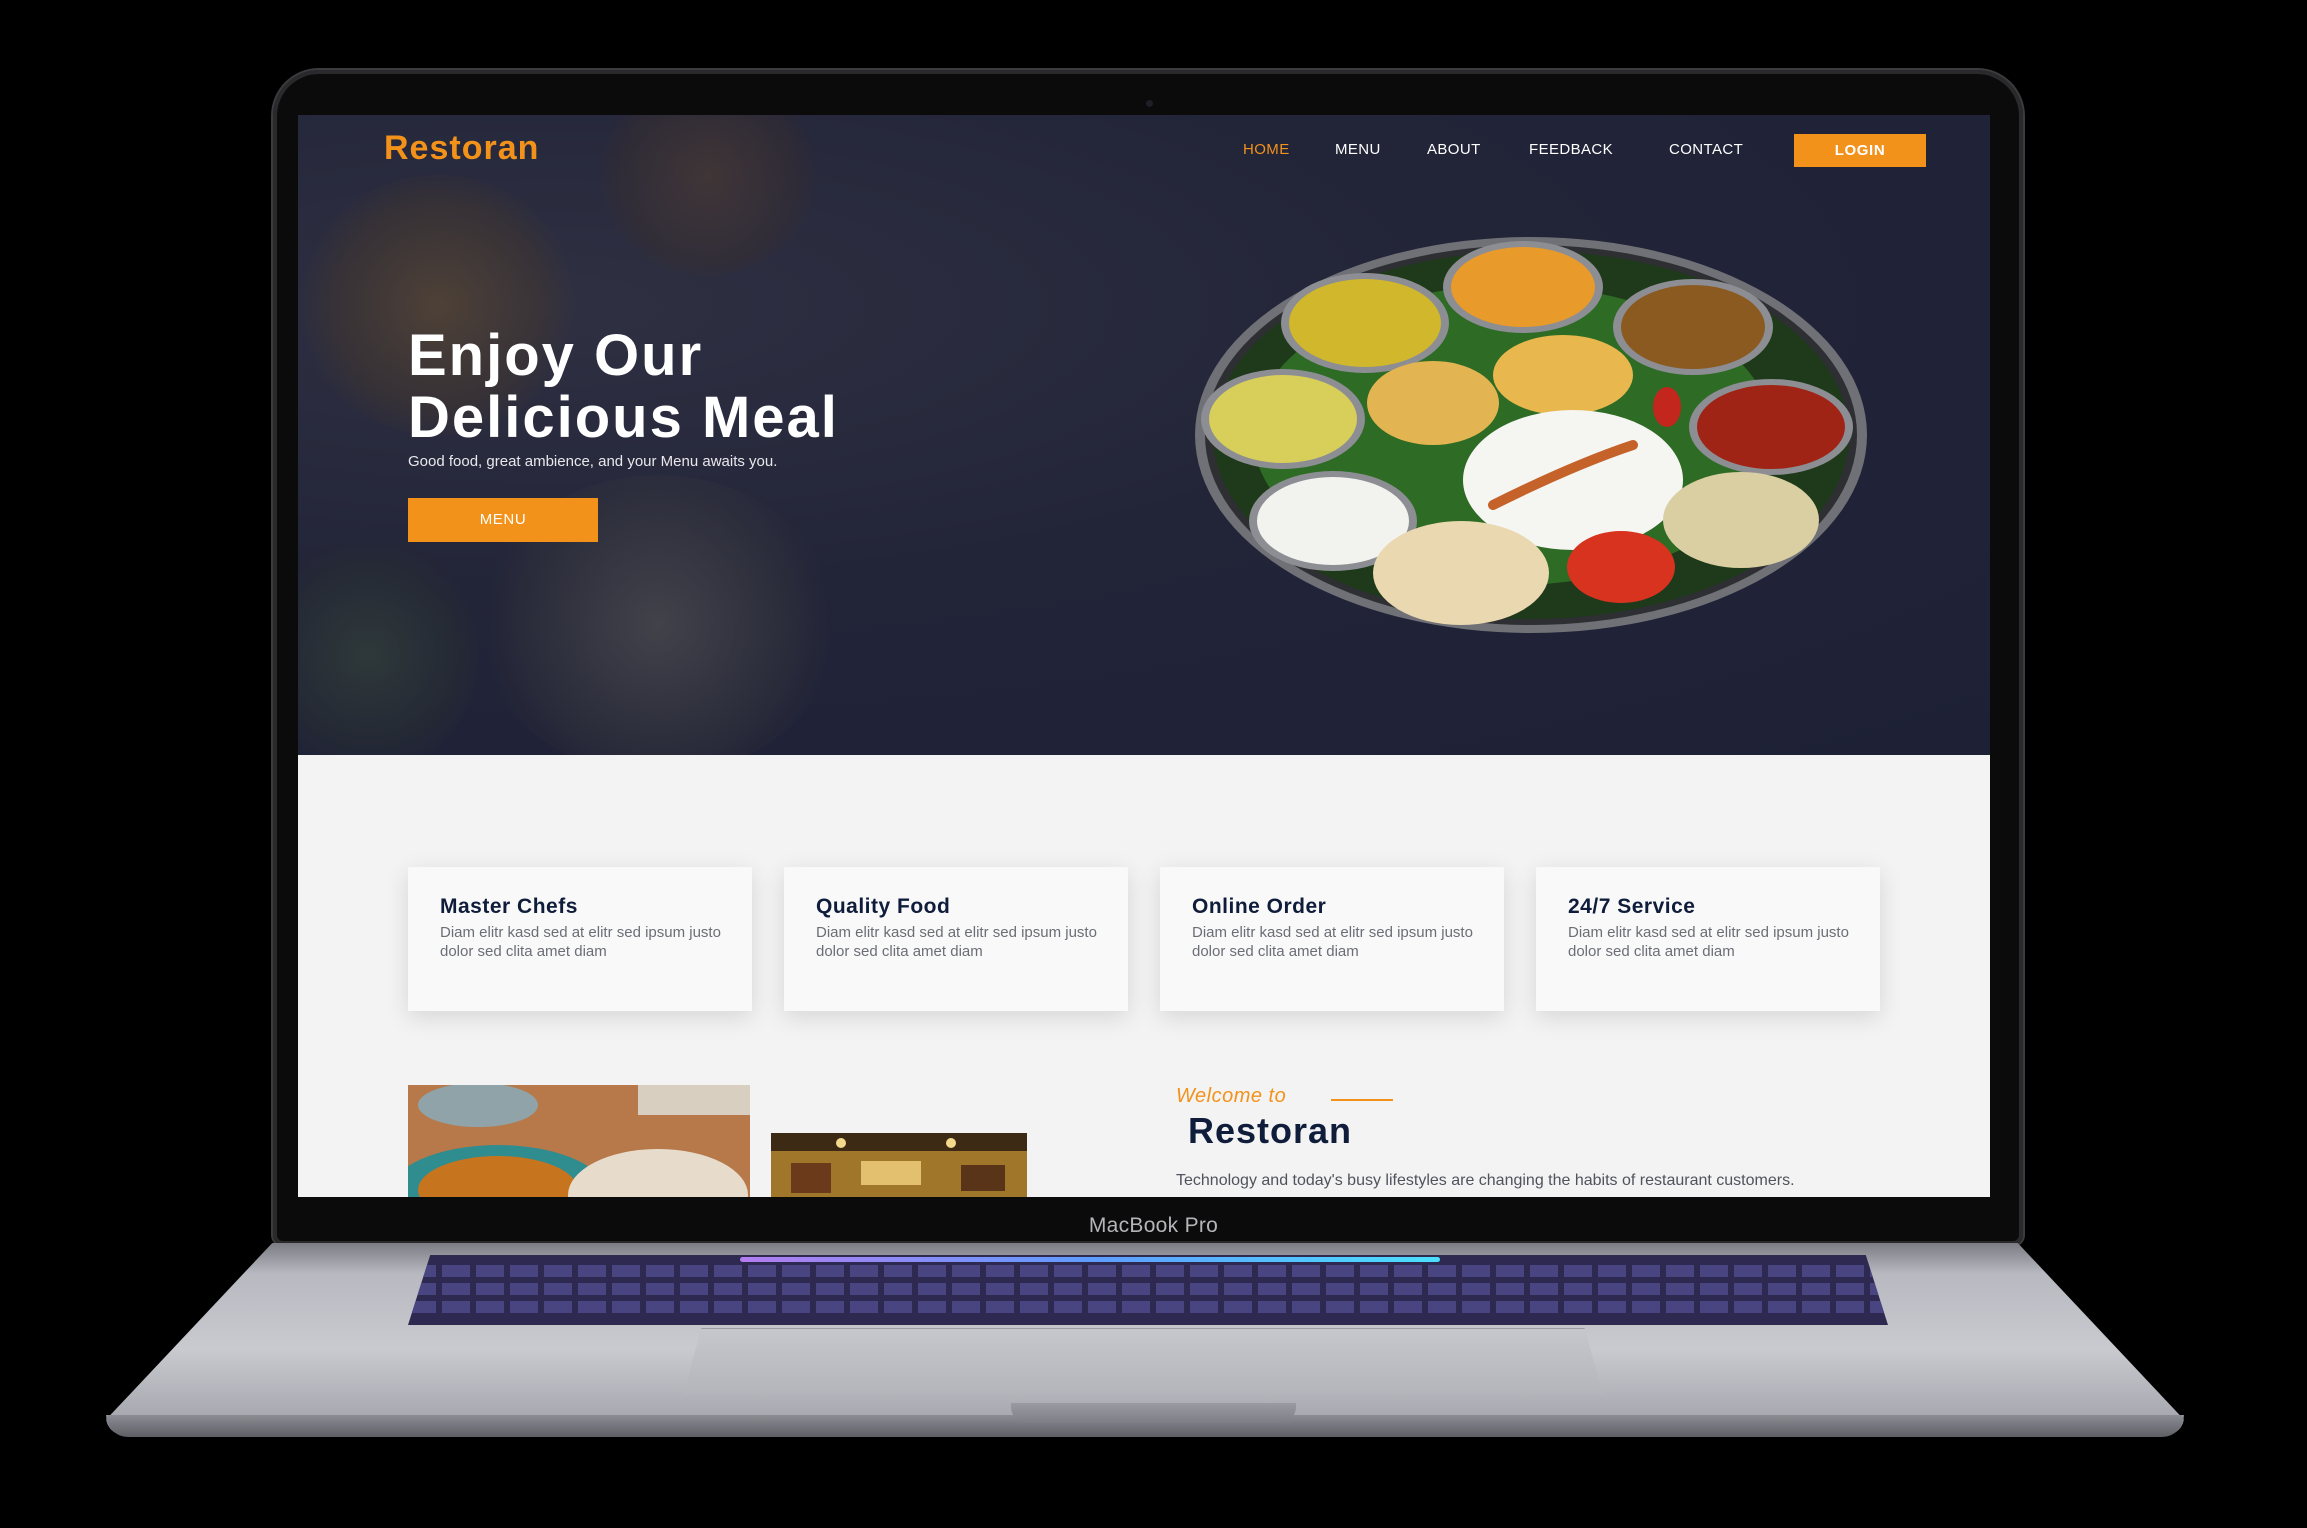 This screenshot has width=2307, height=1528. What do you see at coordinates (1454, 149) in the screenshot?
I see `nav-about-link: ABOUT` at bounding box center [1454, 149].